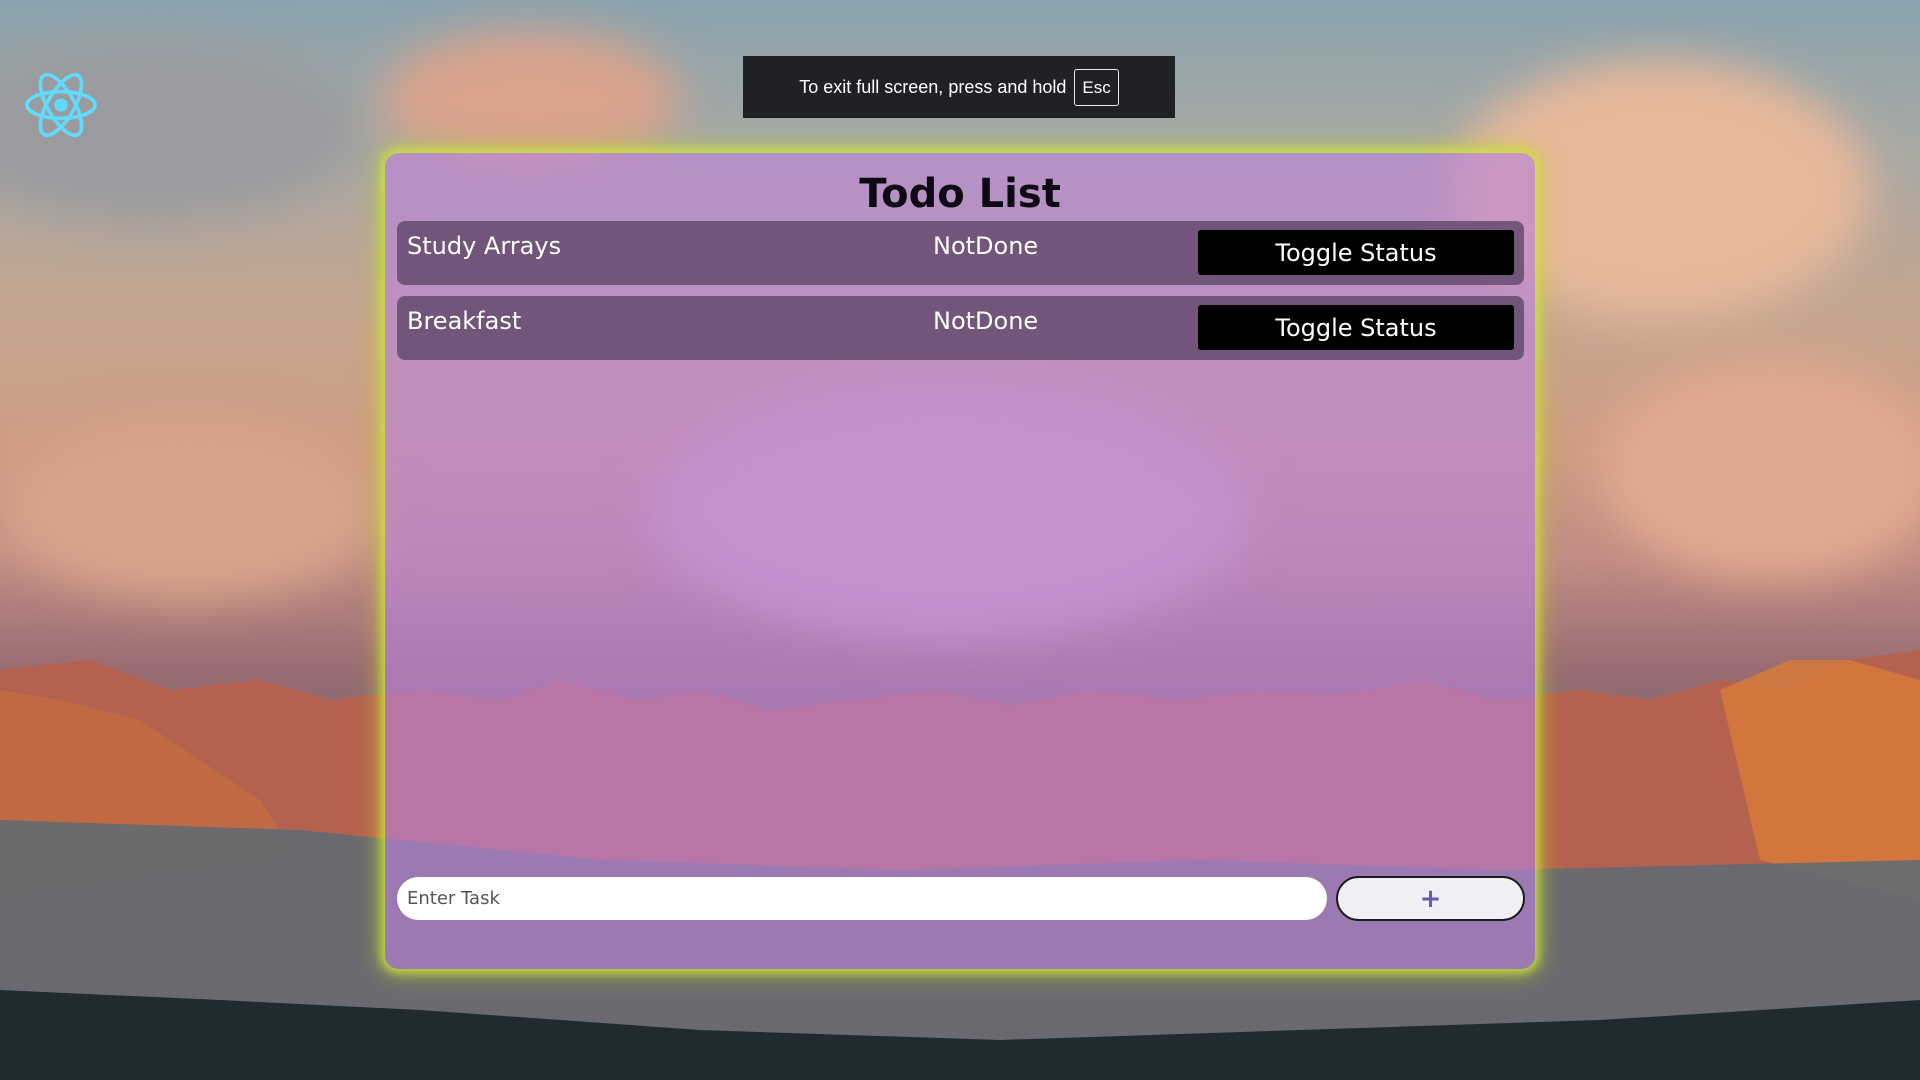  I want to click on add-task-button: +, so click(1430, 898).